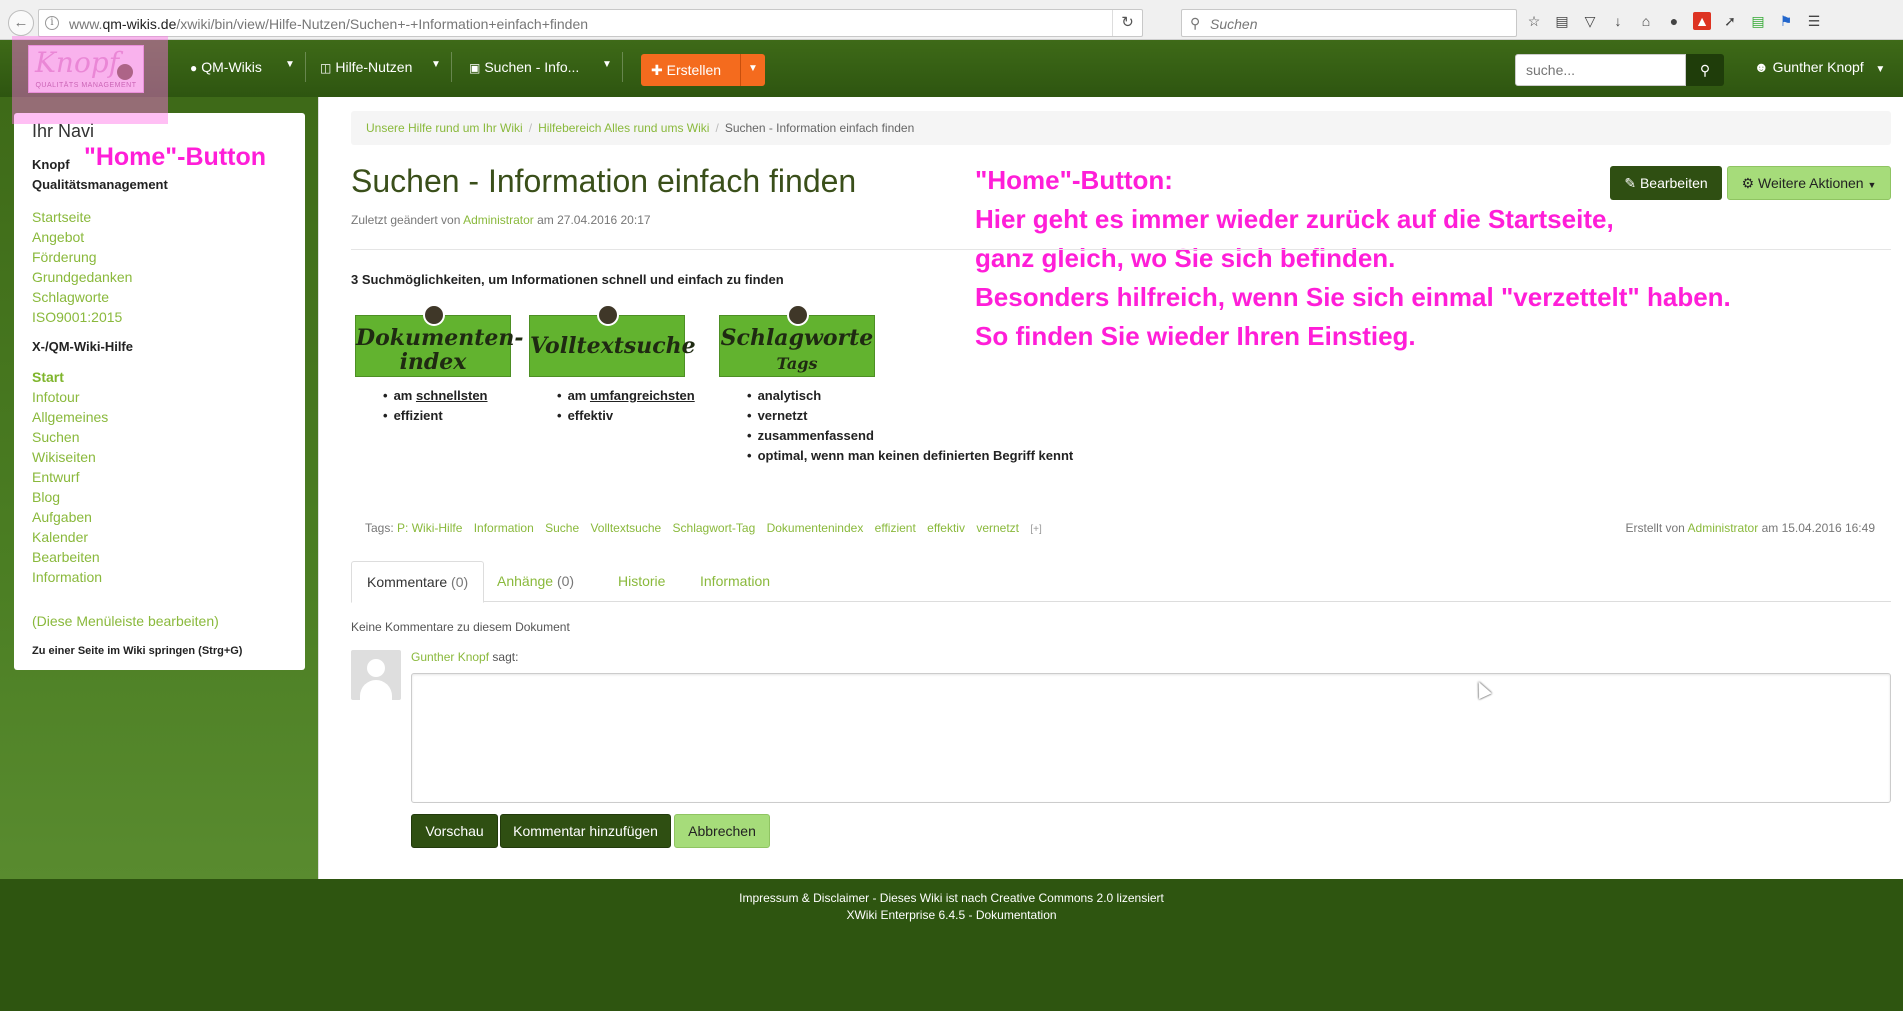  Describe the element at coordinates (1702, 21) in the screenshot. I see `pdf-icon: ▲` at that location.